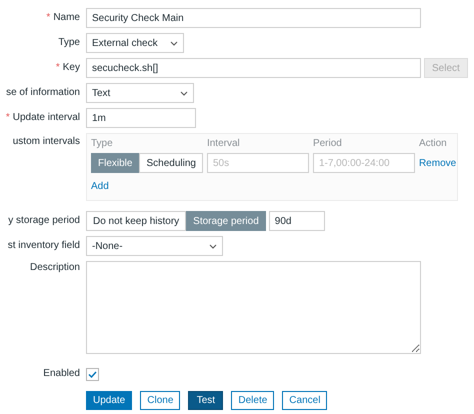  I want to click on text-field: secucheck.sh[], so click(253, 68).